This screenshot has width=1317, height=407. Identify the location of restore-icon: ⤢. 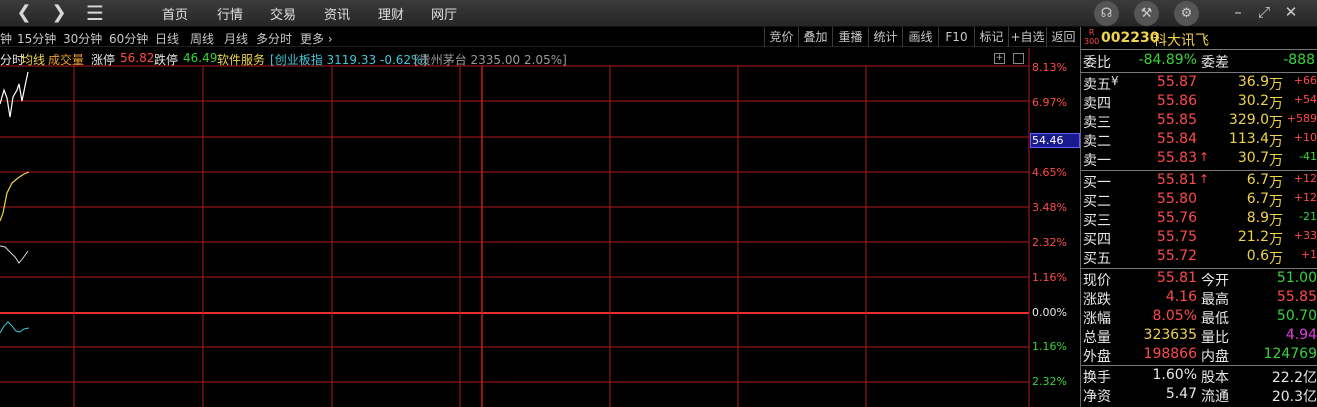
(1263, 12).